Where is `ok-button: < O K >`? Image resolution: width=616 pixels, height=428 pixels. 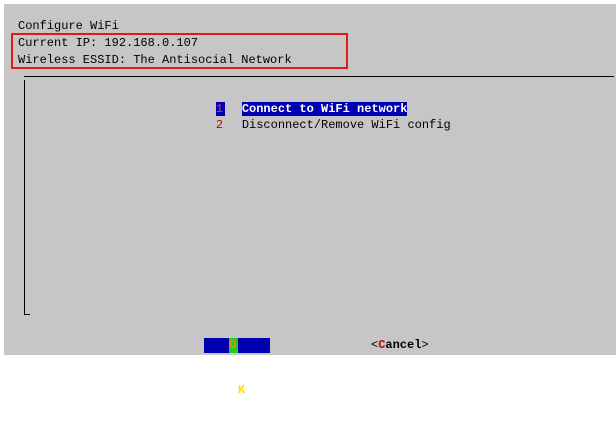 ok-button: < O K > is located at coordinates (237, 375).